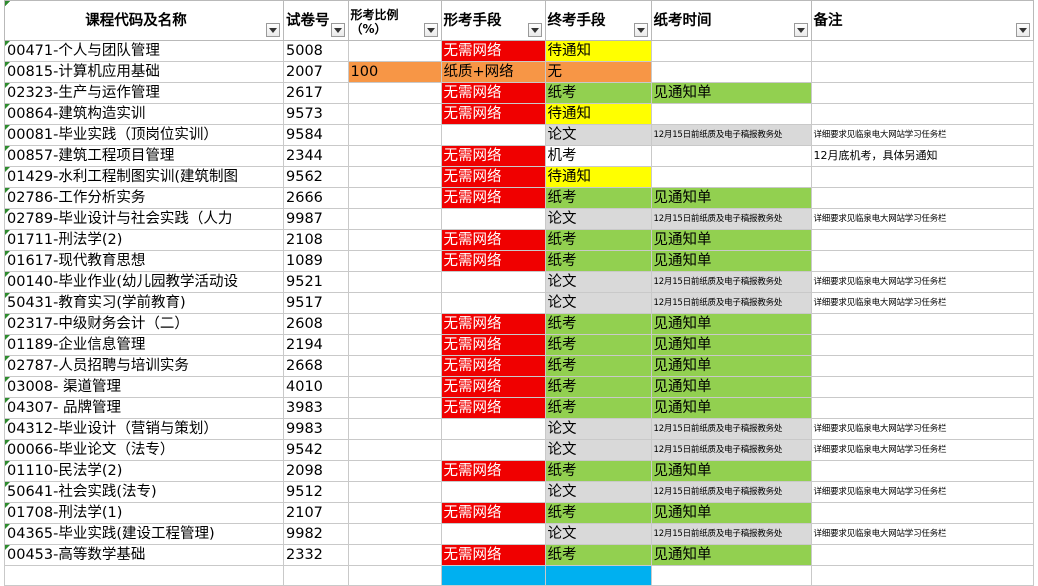 The height and width of the screenshot is (586, 1038). I want to click on cell-course: 04365-毕业实践(建设工程管理), so click(144, 534).